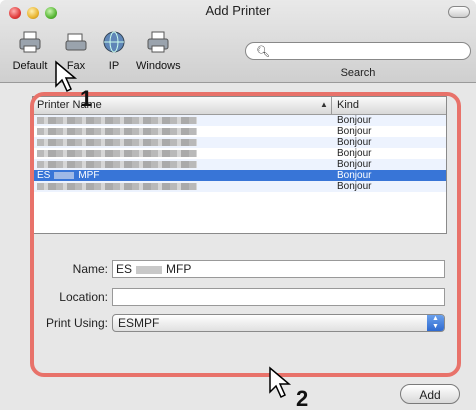  I want to click on add-button: Add, so click(430, 394).